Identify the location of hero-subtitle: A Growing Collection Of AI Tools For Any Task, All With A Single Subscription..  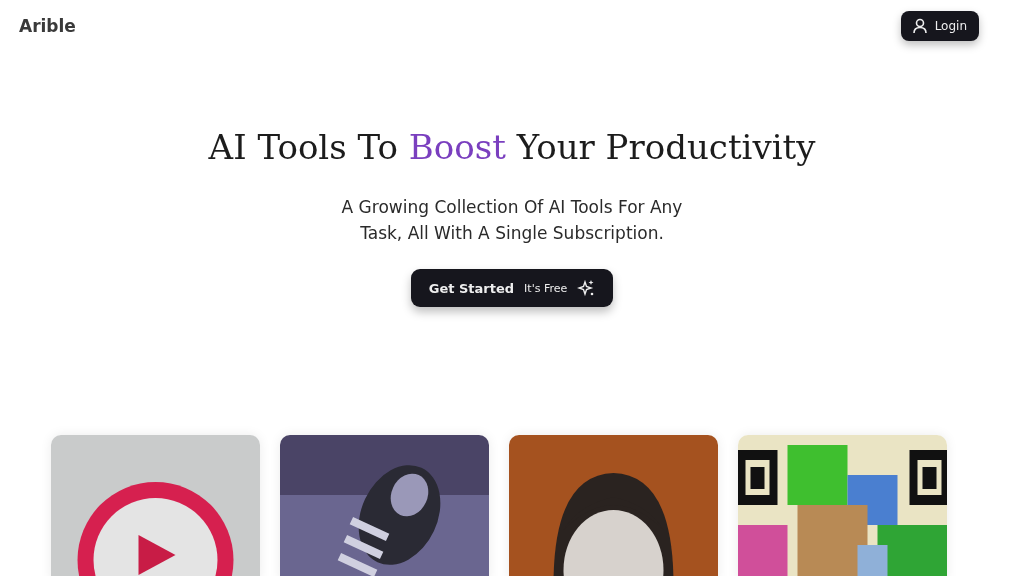
(512, 220).